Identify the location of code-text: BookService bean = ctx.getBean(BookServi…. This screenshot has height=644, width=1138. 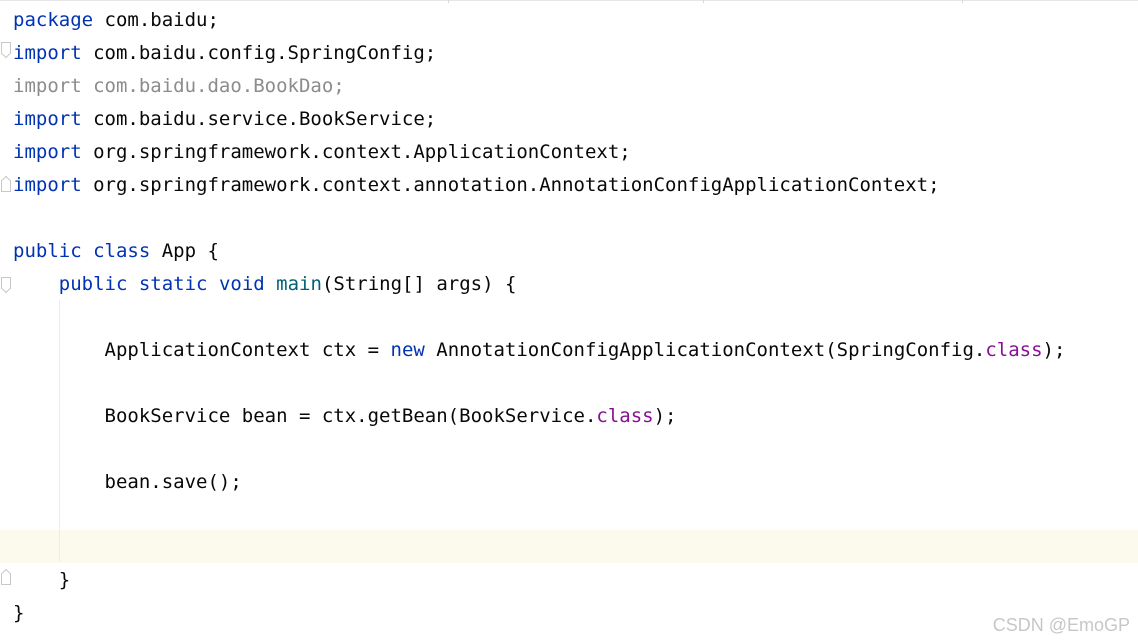
(350, 416).